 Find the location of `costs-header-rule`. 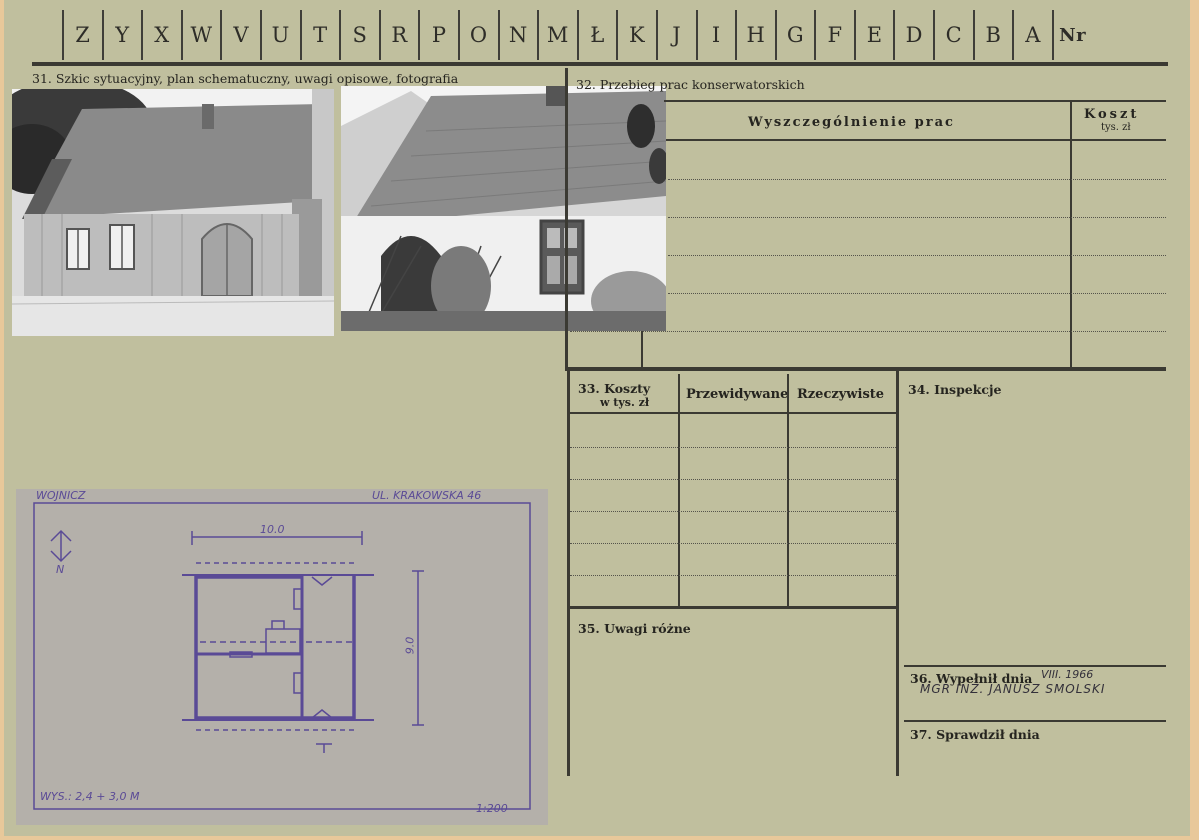

costs-header-rule is located at coordinates (733, 413).